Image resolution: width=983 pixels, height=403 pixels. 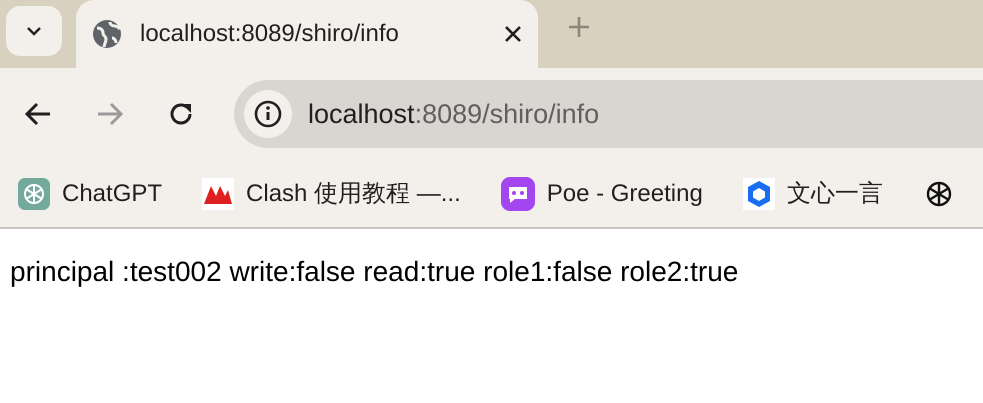 I want to click on globe-icon, so click(x=107, y=34).